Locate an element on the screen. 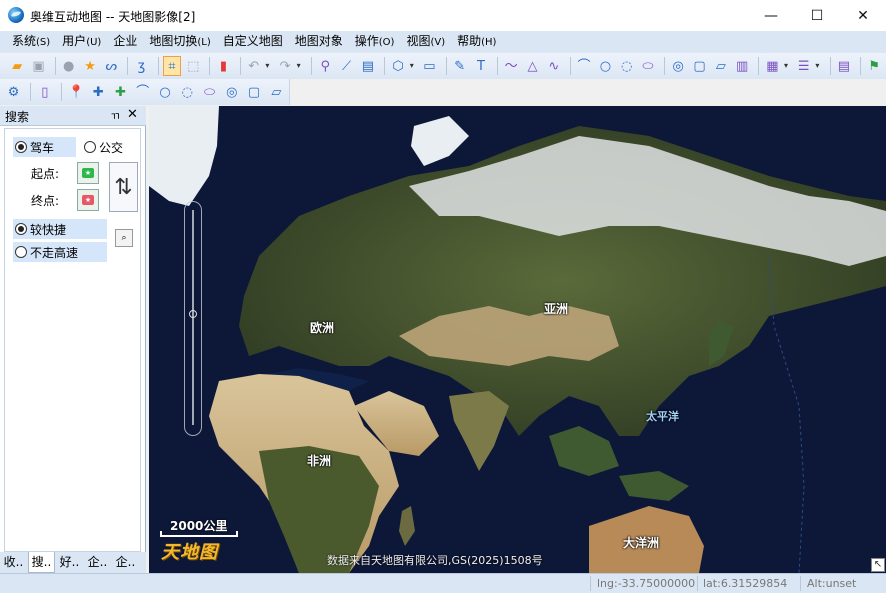 The image size is (886, 593). pin-blue-icon: ✚ is located at coordinates (98, 92).